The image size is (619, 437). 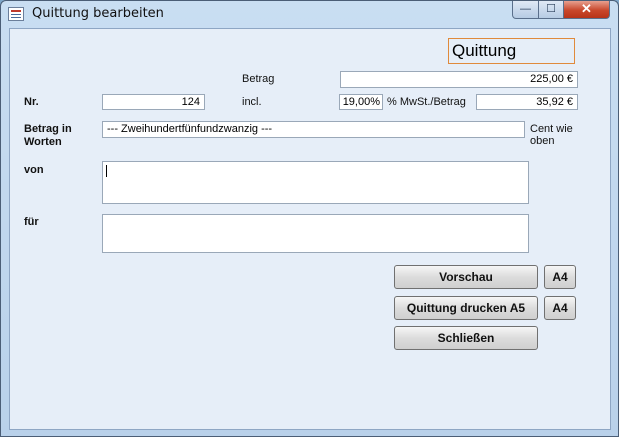 What do you see at coordinates (560, 277) in the screenshot?
I see `vorschau-a4-button: A4` at bounding box center [560, 277].